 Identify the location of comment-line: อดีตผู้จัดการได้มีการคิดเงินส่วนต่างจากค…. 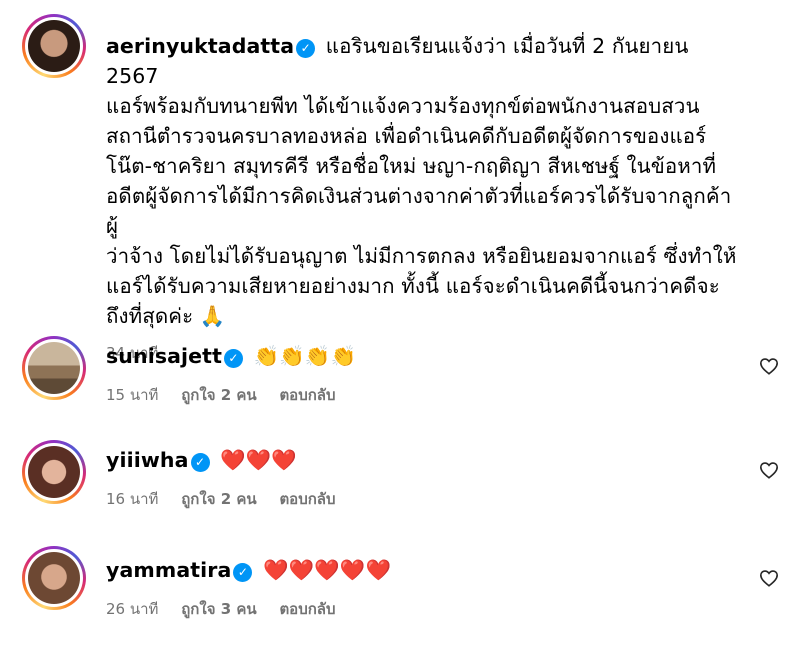
(419, 211).